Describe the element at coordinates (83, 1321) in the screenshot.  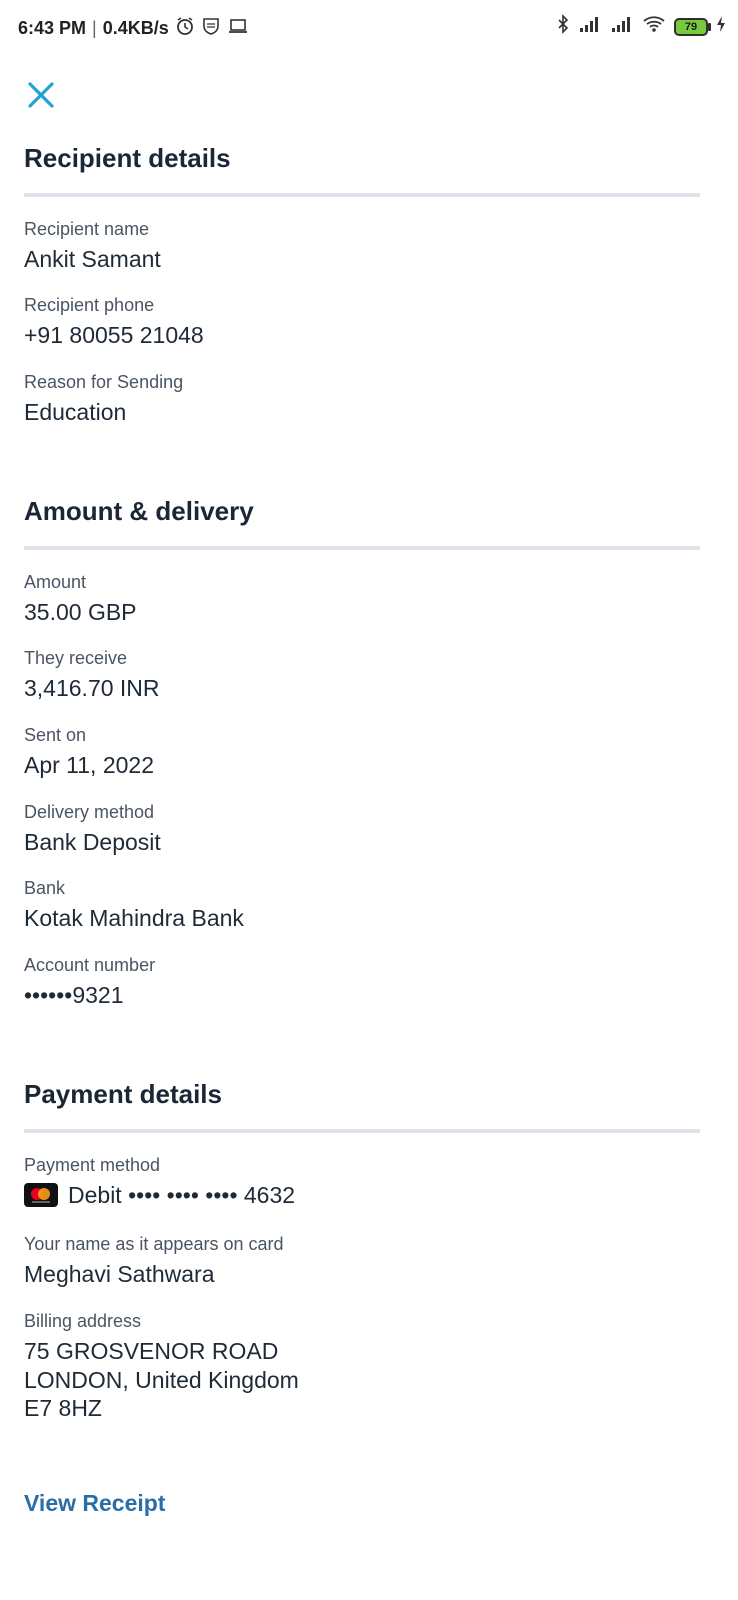
I see `billing-address-label: Billing address` at that location.